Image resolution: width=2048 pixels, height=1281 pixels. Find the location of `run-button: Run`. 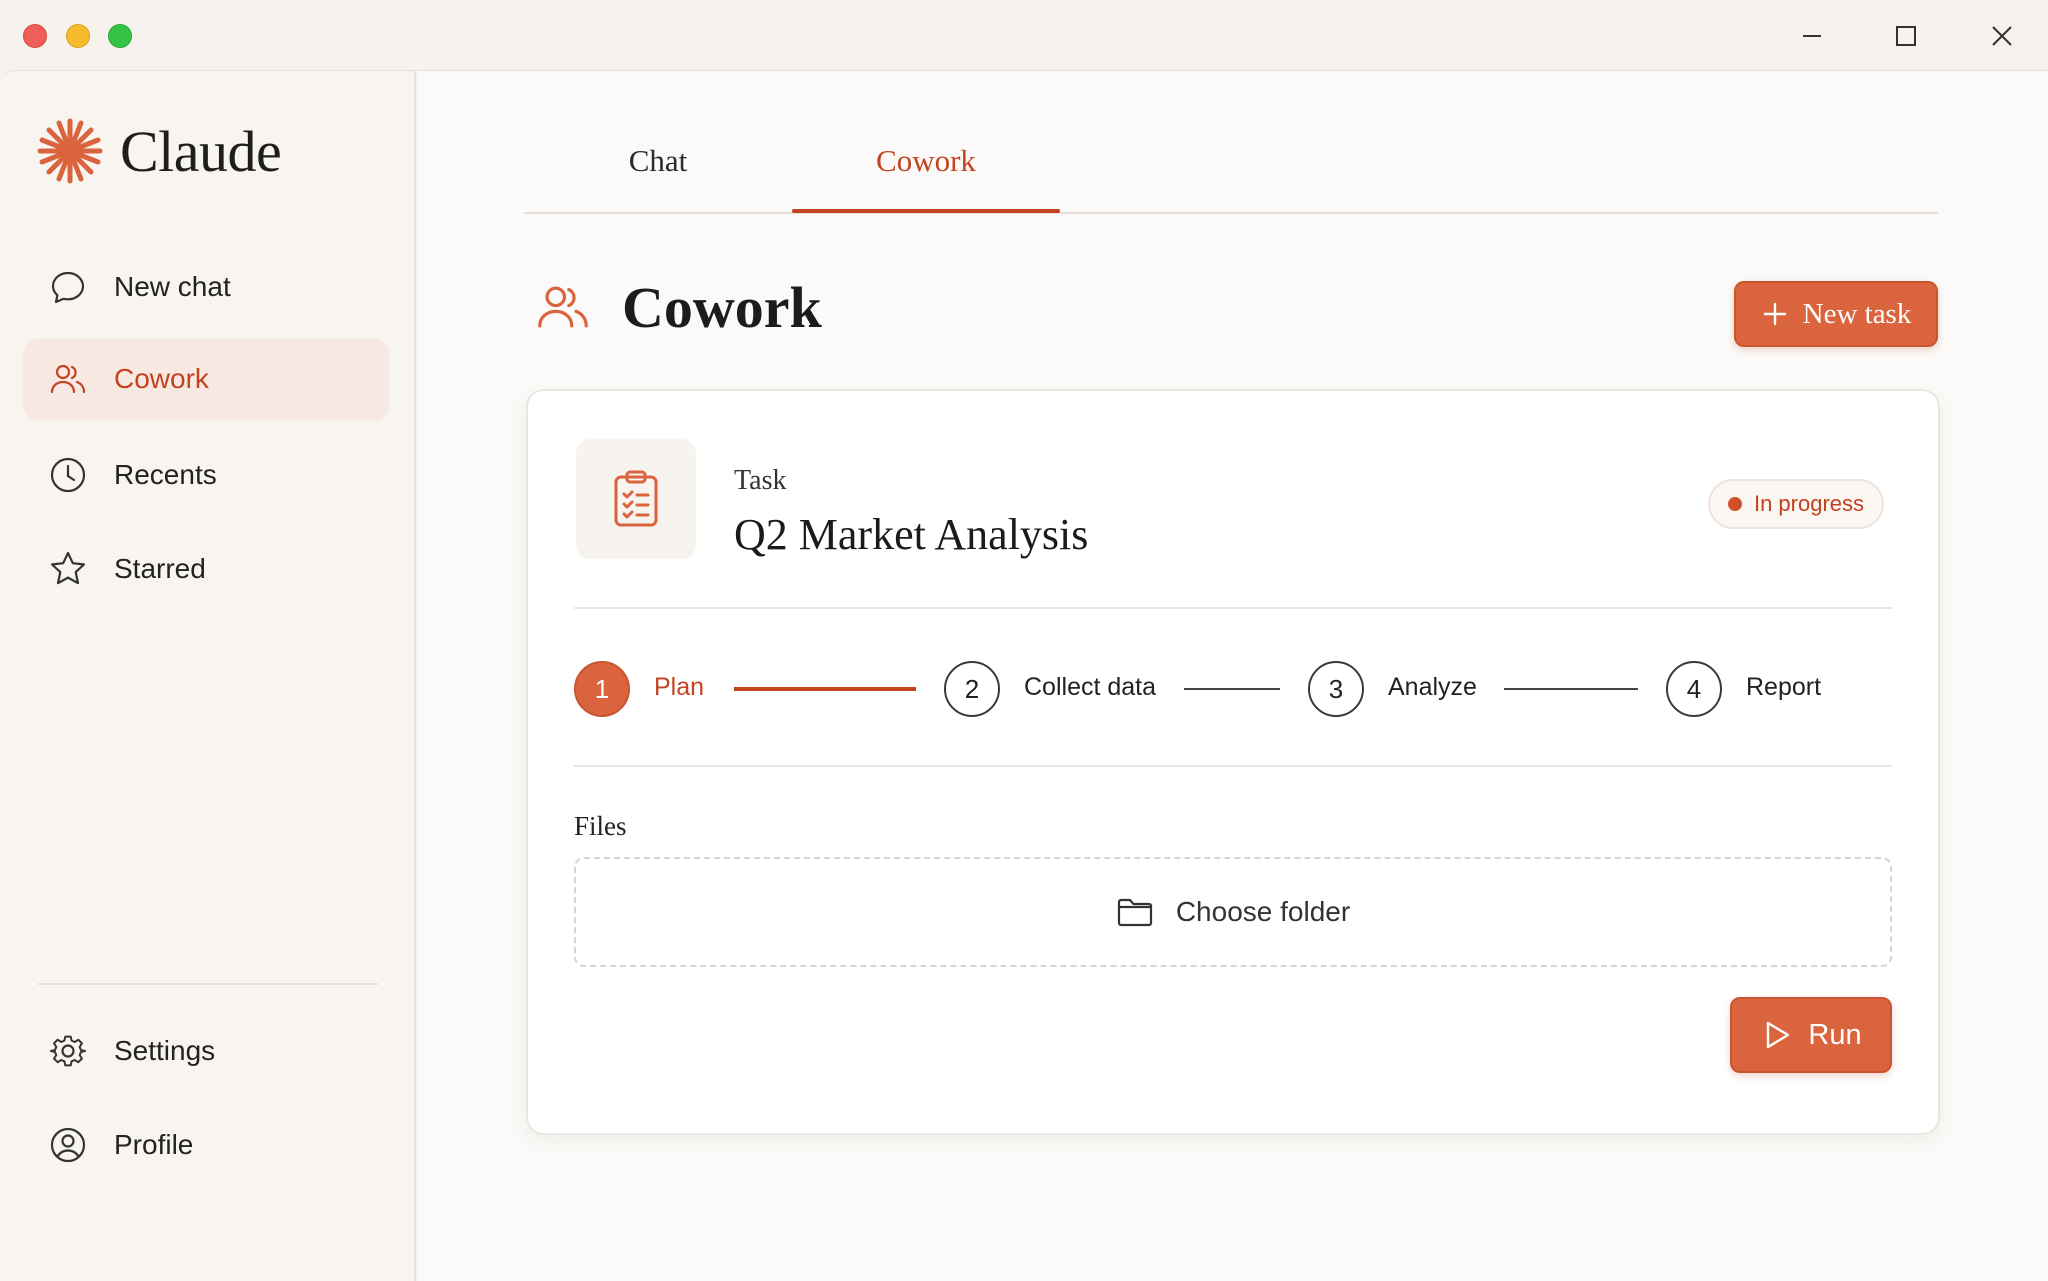

run-button: Run is located at coordinates (1811, 1035).